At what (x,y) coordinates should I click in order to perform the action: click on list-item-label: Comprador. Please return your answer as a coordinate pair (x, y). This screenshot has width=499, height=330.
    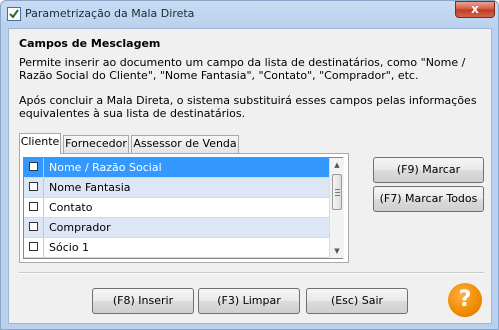
    Looking at the image, I should click on (80, 227).